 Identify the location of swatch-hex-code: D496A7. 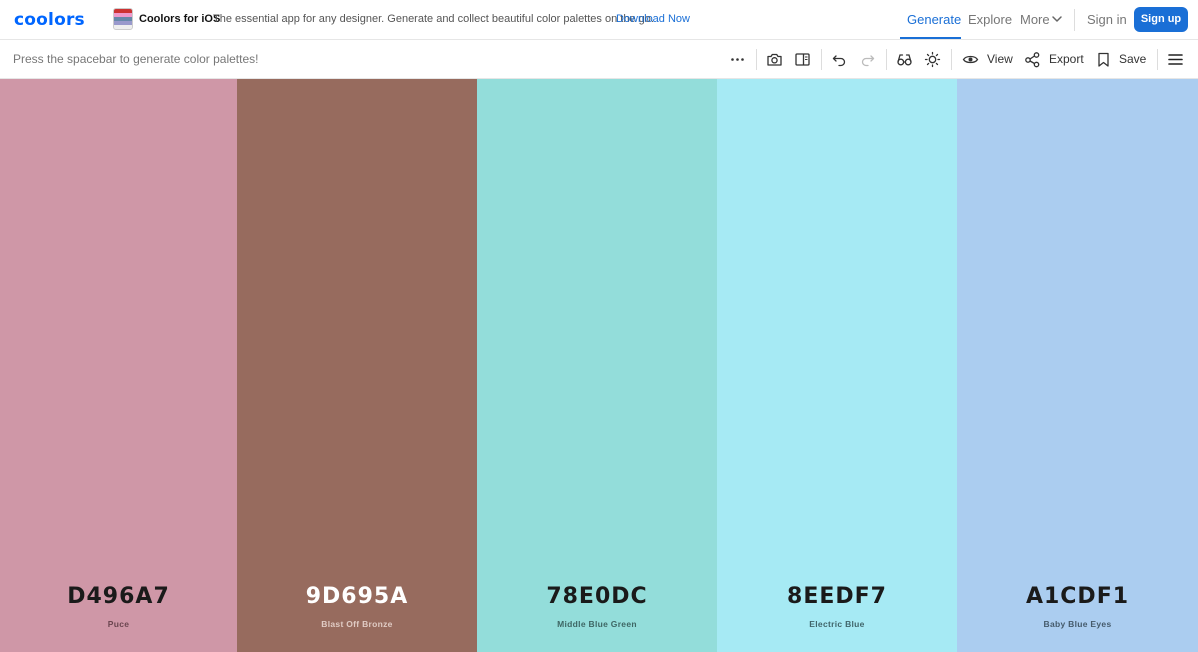
(118, 596).